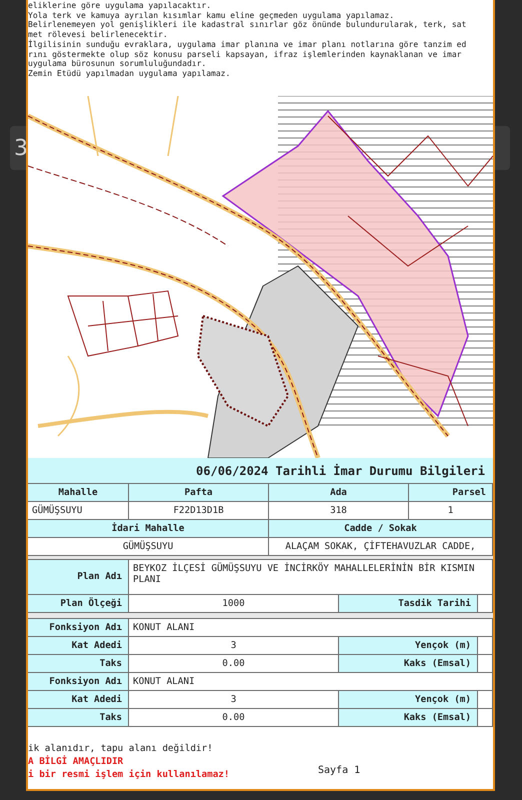 This screenshot has width=522, height=800. What do you see at coordinates (78, 604) in the screenshot?
I see `column-header: Plan Ölçeği` at bounding box center [78, 604].